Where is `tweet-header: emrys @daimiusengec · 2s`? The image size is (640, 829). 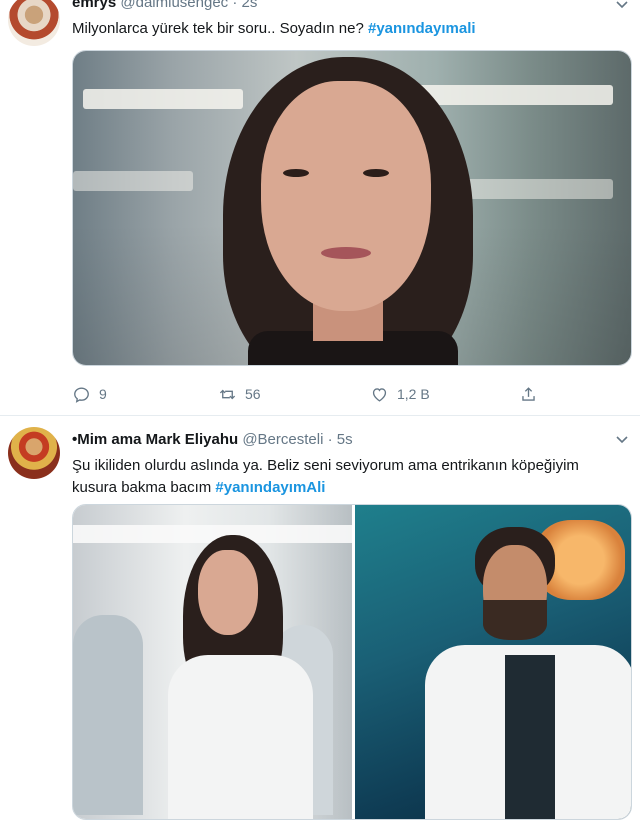 tweet-header: emrys @daimiusengec · 2s is located at coordinates (164, 5).